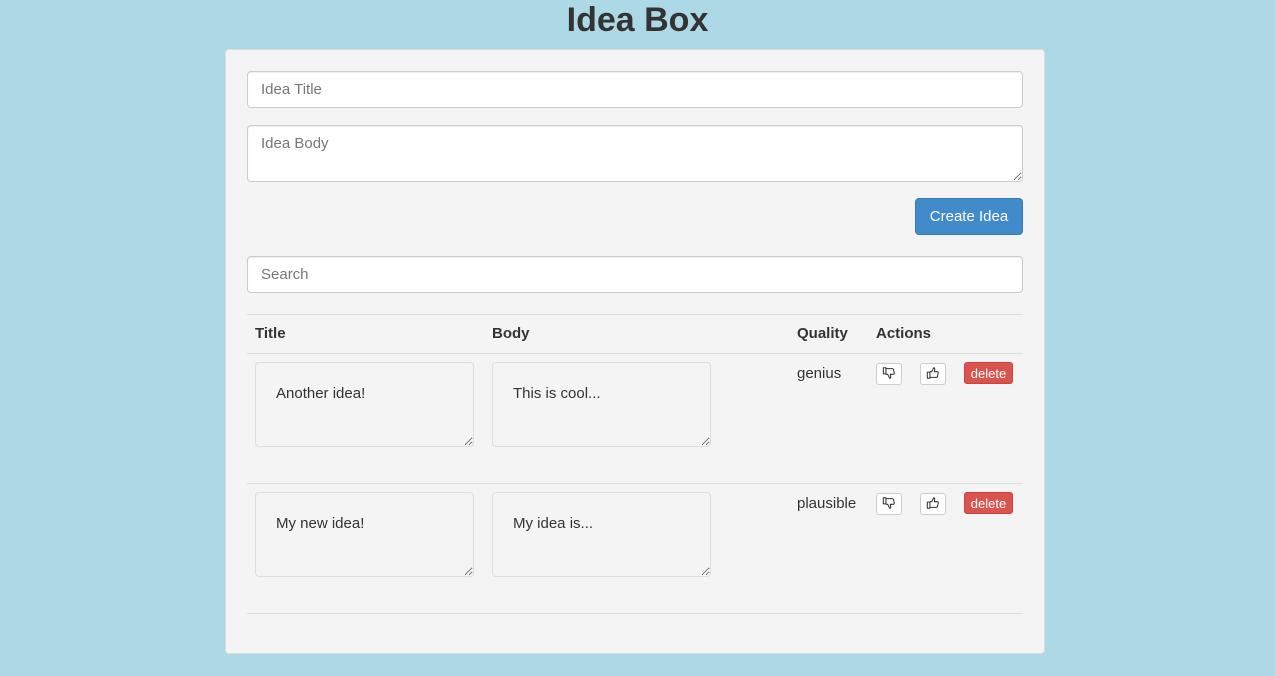 This screenshot has width=1275, height=676. What do you see at coordinates (635, 89) in the screenshot?
I see `idea-title-input` at bounding box center [635, 89].